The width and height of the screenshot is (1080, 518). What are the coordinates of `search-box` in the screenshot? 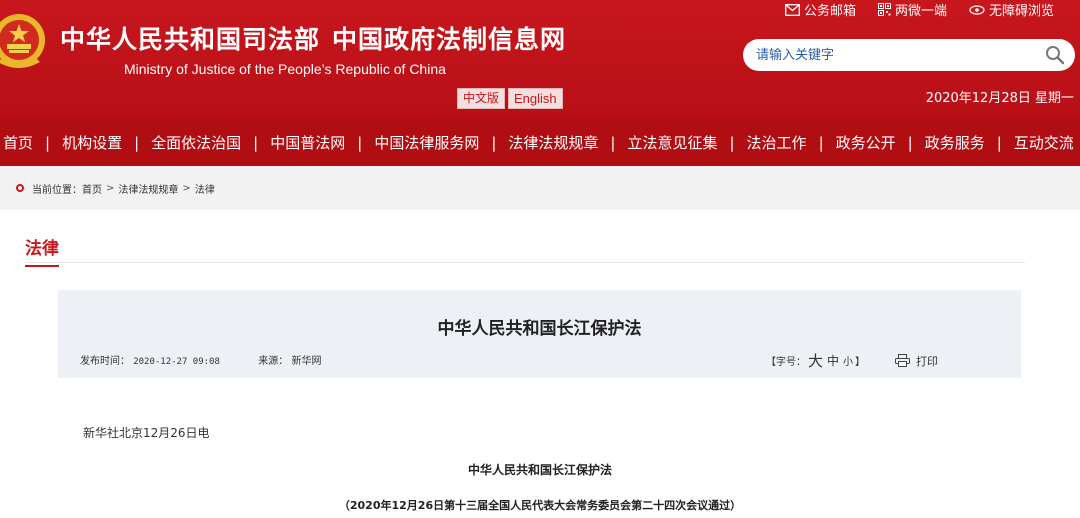 It's located at (909, 55).